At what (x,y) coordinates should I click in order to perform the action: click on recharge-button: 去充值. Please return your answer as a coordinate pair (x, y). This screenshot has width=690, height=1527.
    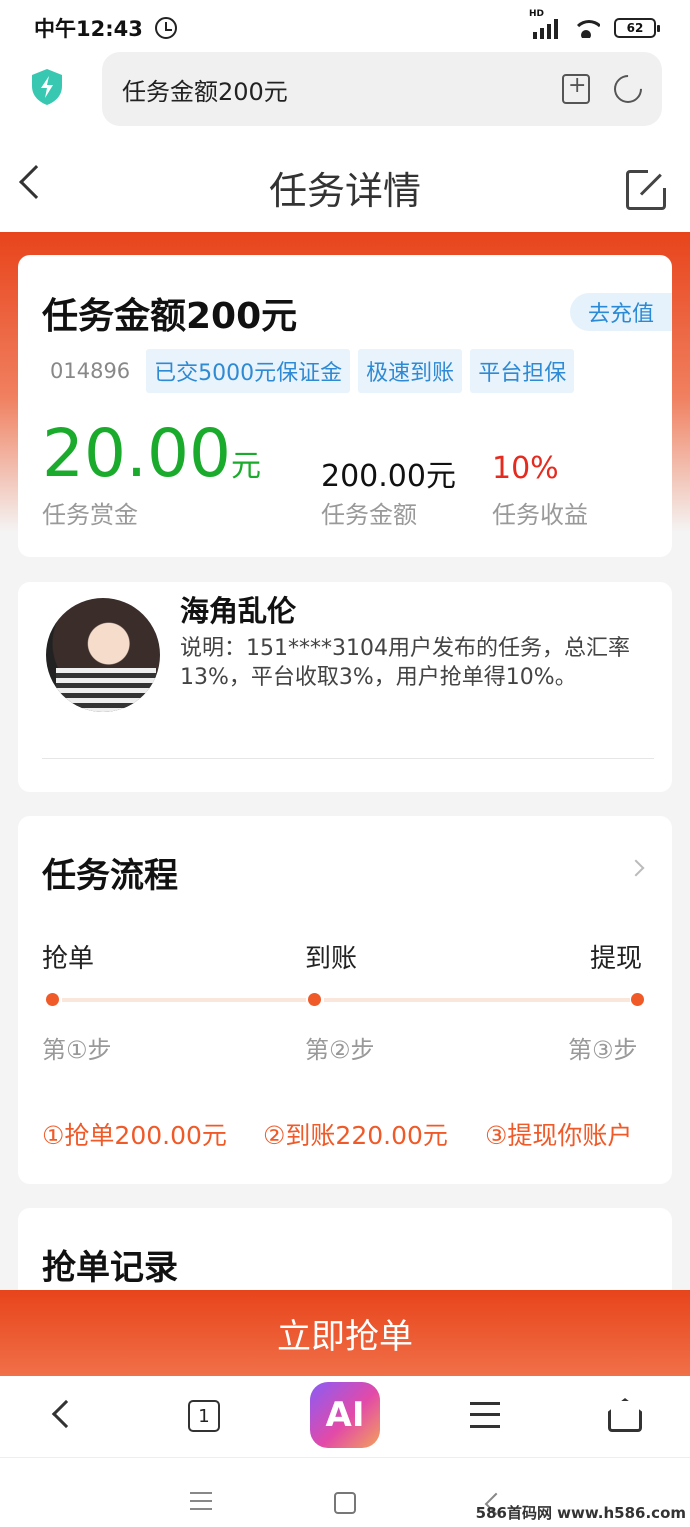
    Looking at the image, I should click on (621, 312).